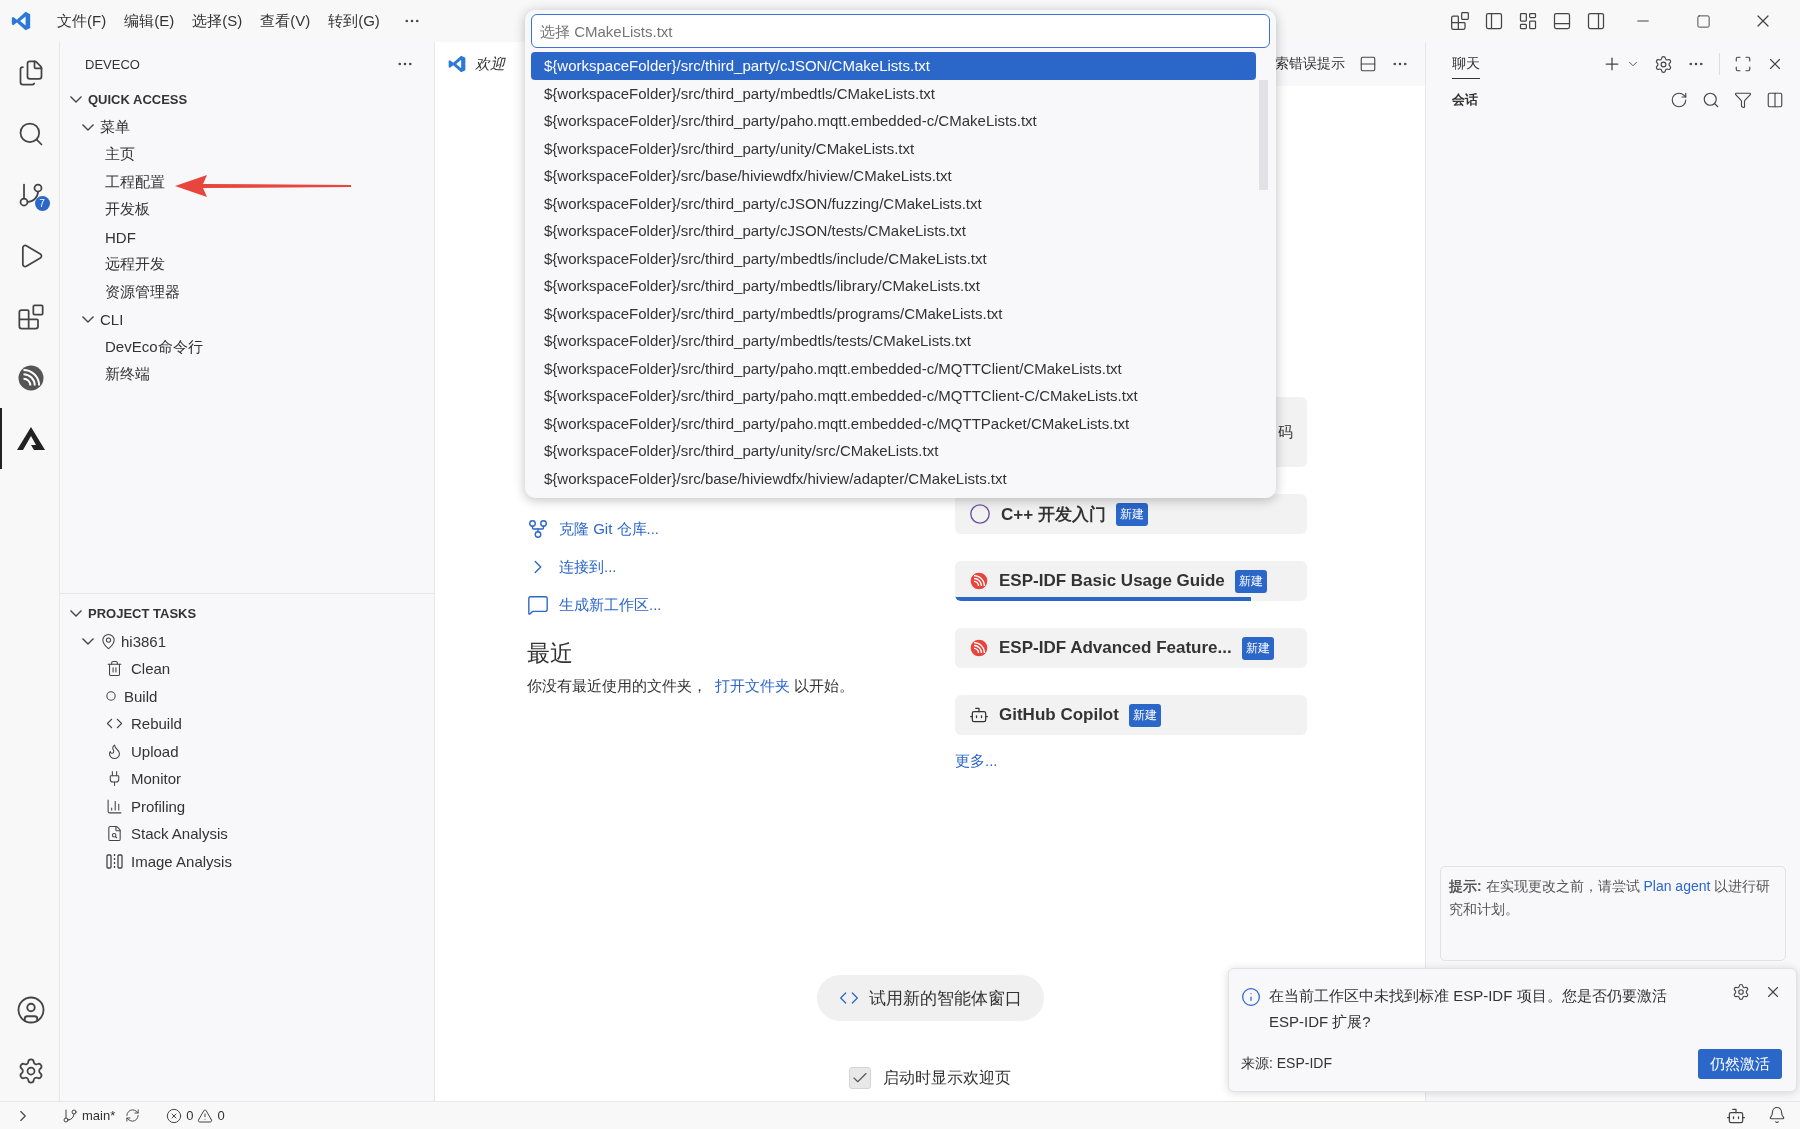 This screenshot has height=1129, width=1800. Describe the element at coordinates (893, 121) in the screenshot. I see `quick-pick-item: ${workspaceFolder}/src/third_party/paho.mqtt.embedded-c/CMakeLists.txt` at that location.